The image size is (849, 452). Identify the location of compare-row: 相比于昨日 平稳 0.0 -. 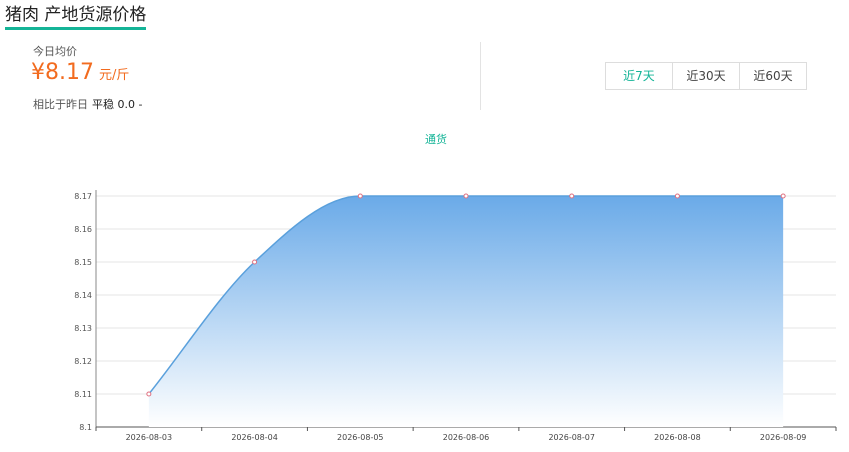
(87, 104).